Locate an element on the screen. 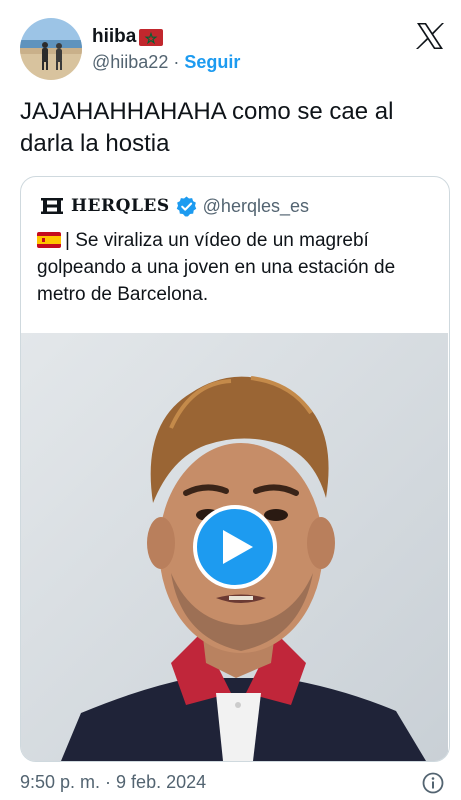  author-name-row: hiiba is located at coordinates (128, 37).